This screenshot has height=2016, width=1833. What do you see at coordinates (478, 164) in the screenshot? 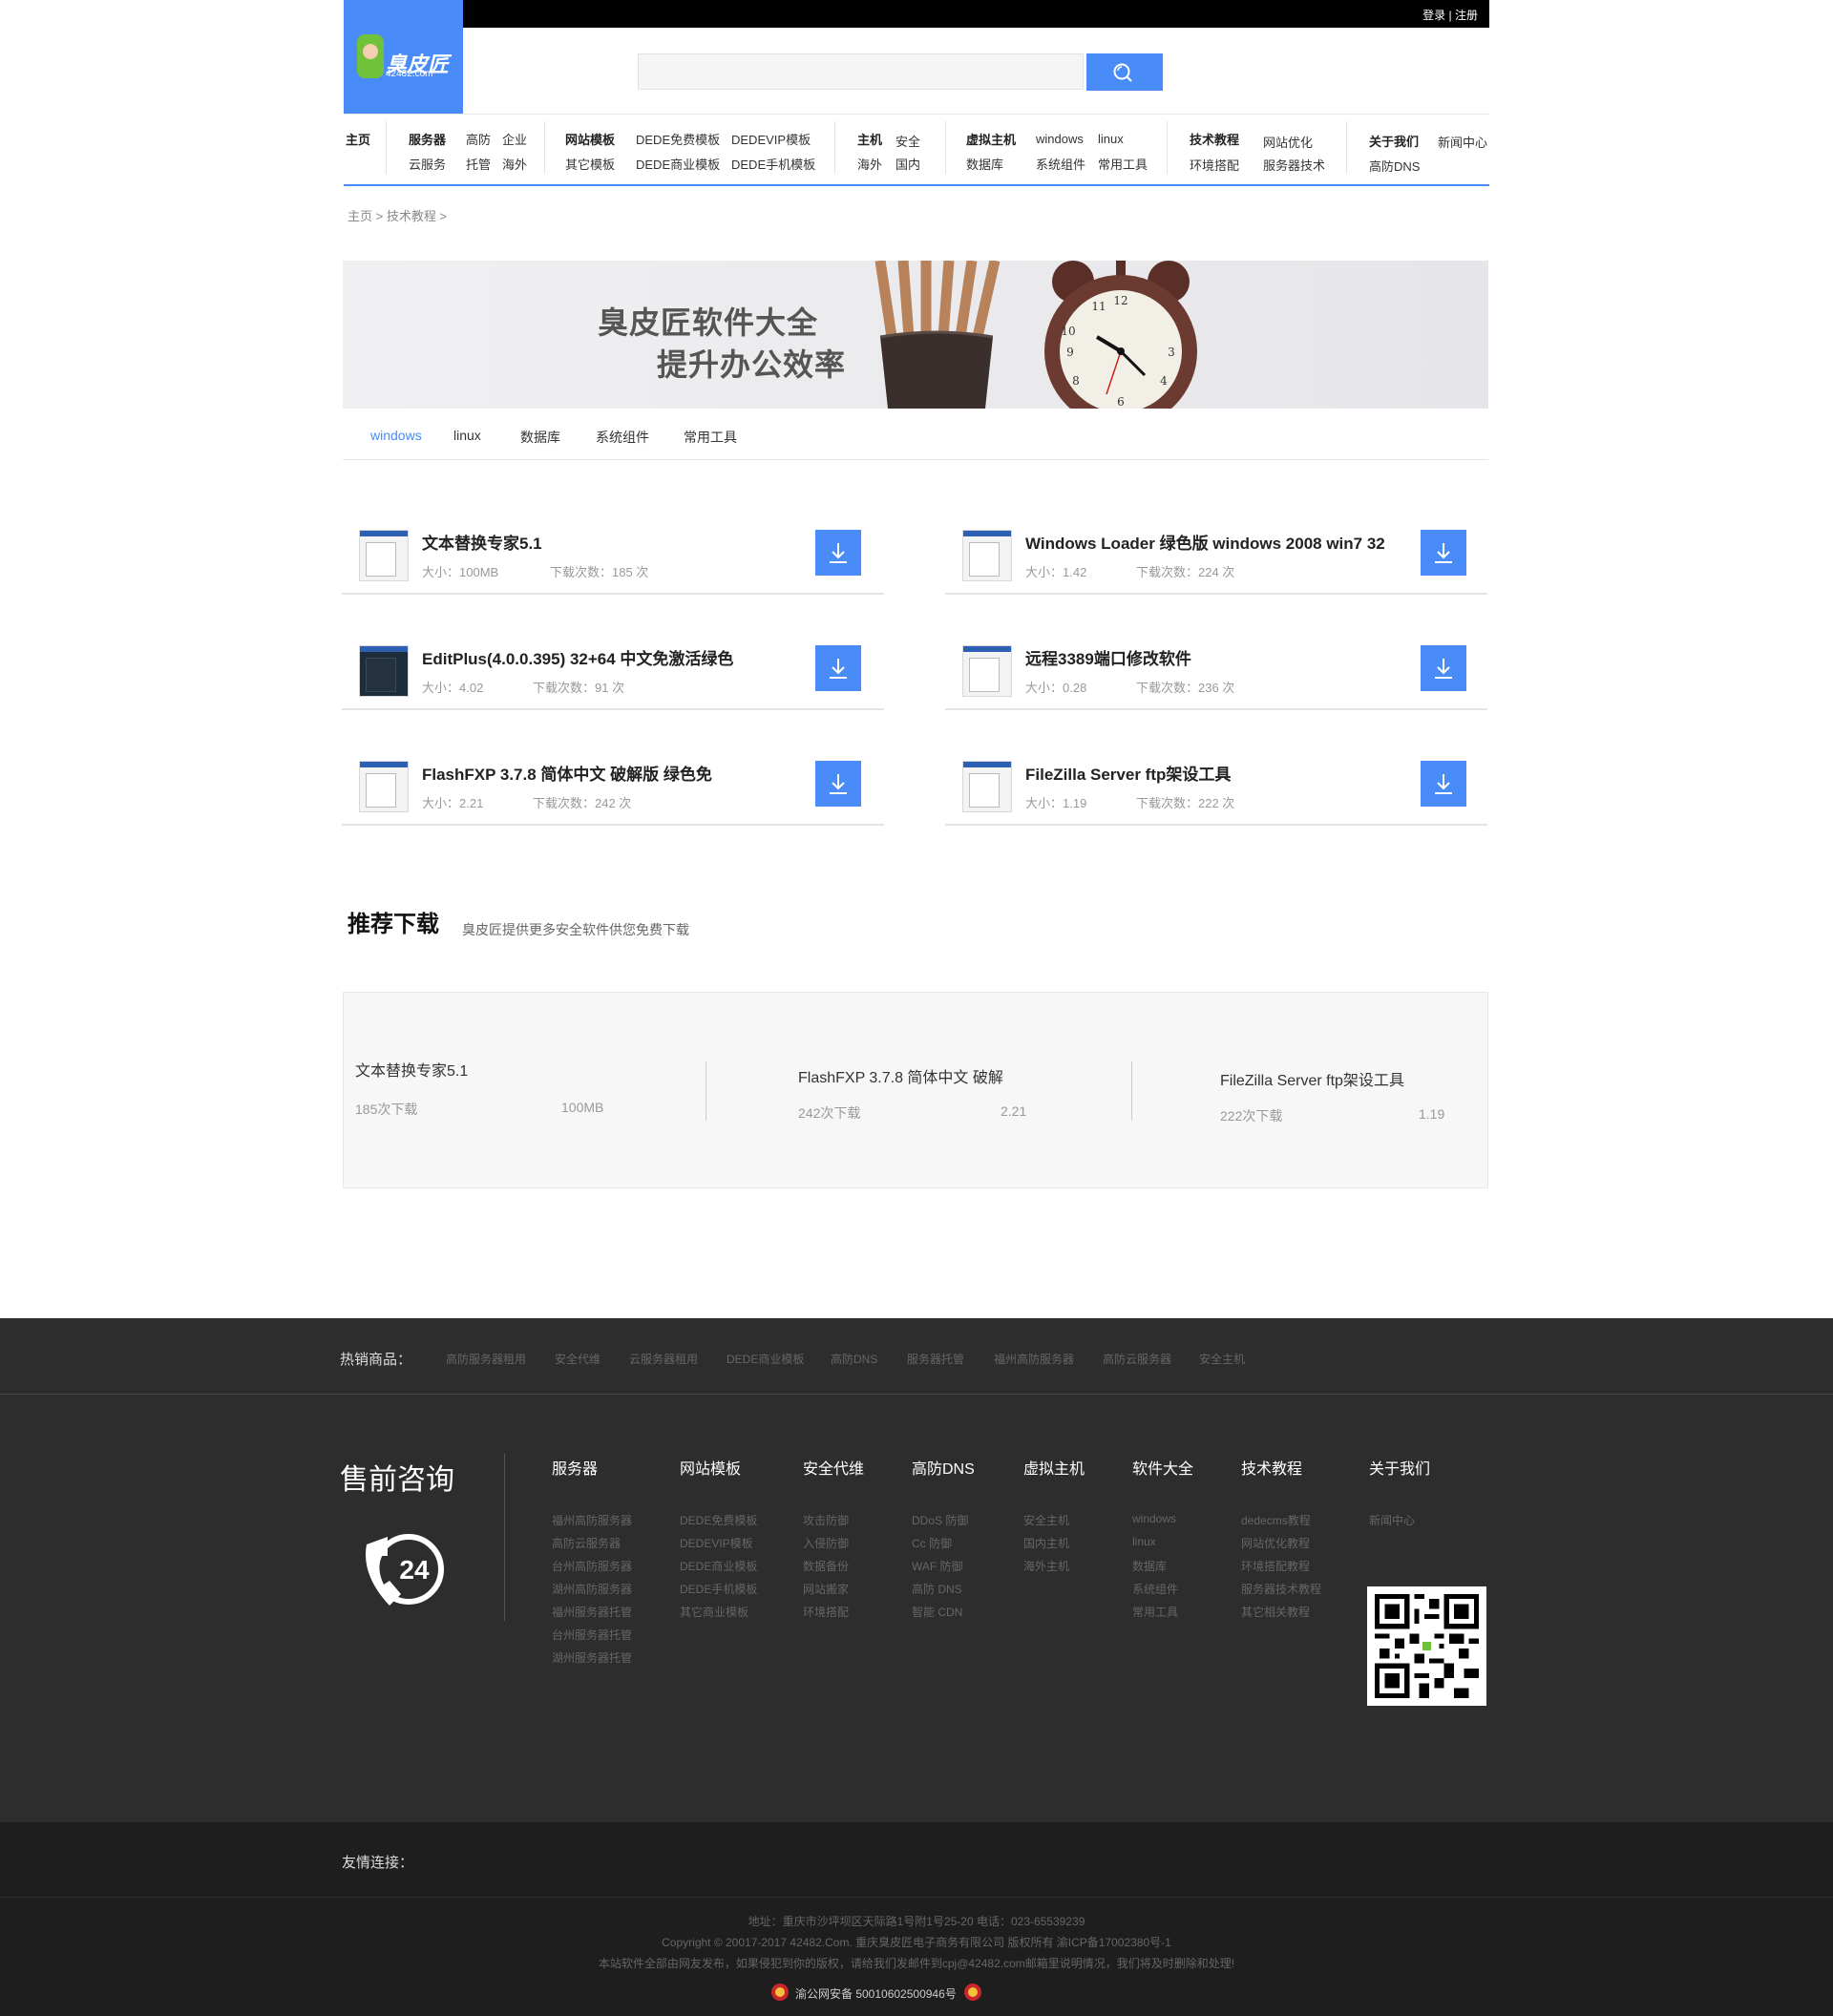
I see `nav-link: 托管` at bounding box center [478, 164].